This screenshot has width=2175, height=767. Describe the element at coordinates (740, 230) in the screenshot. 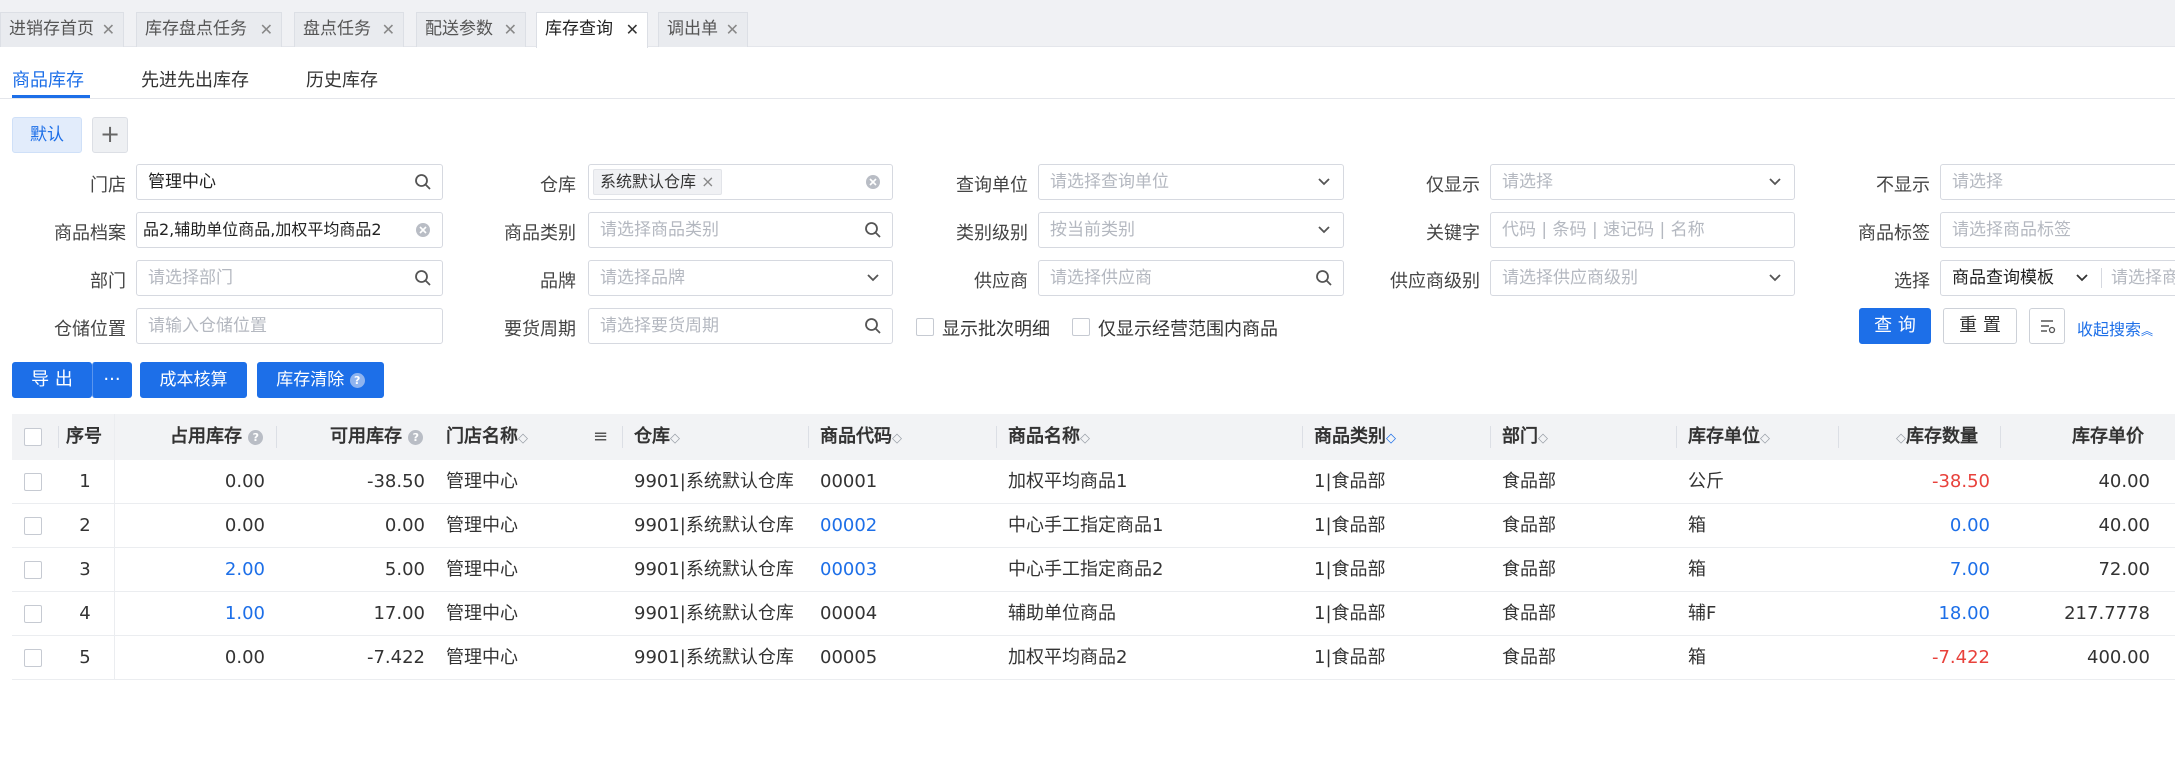

I see `category-field: 请选择商品类别` at that location.